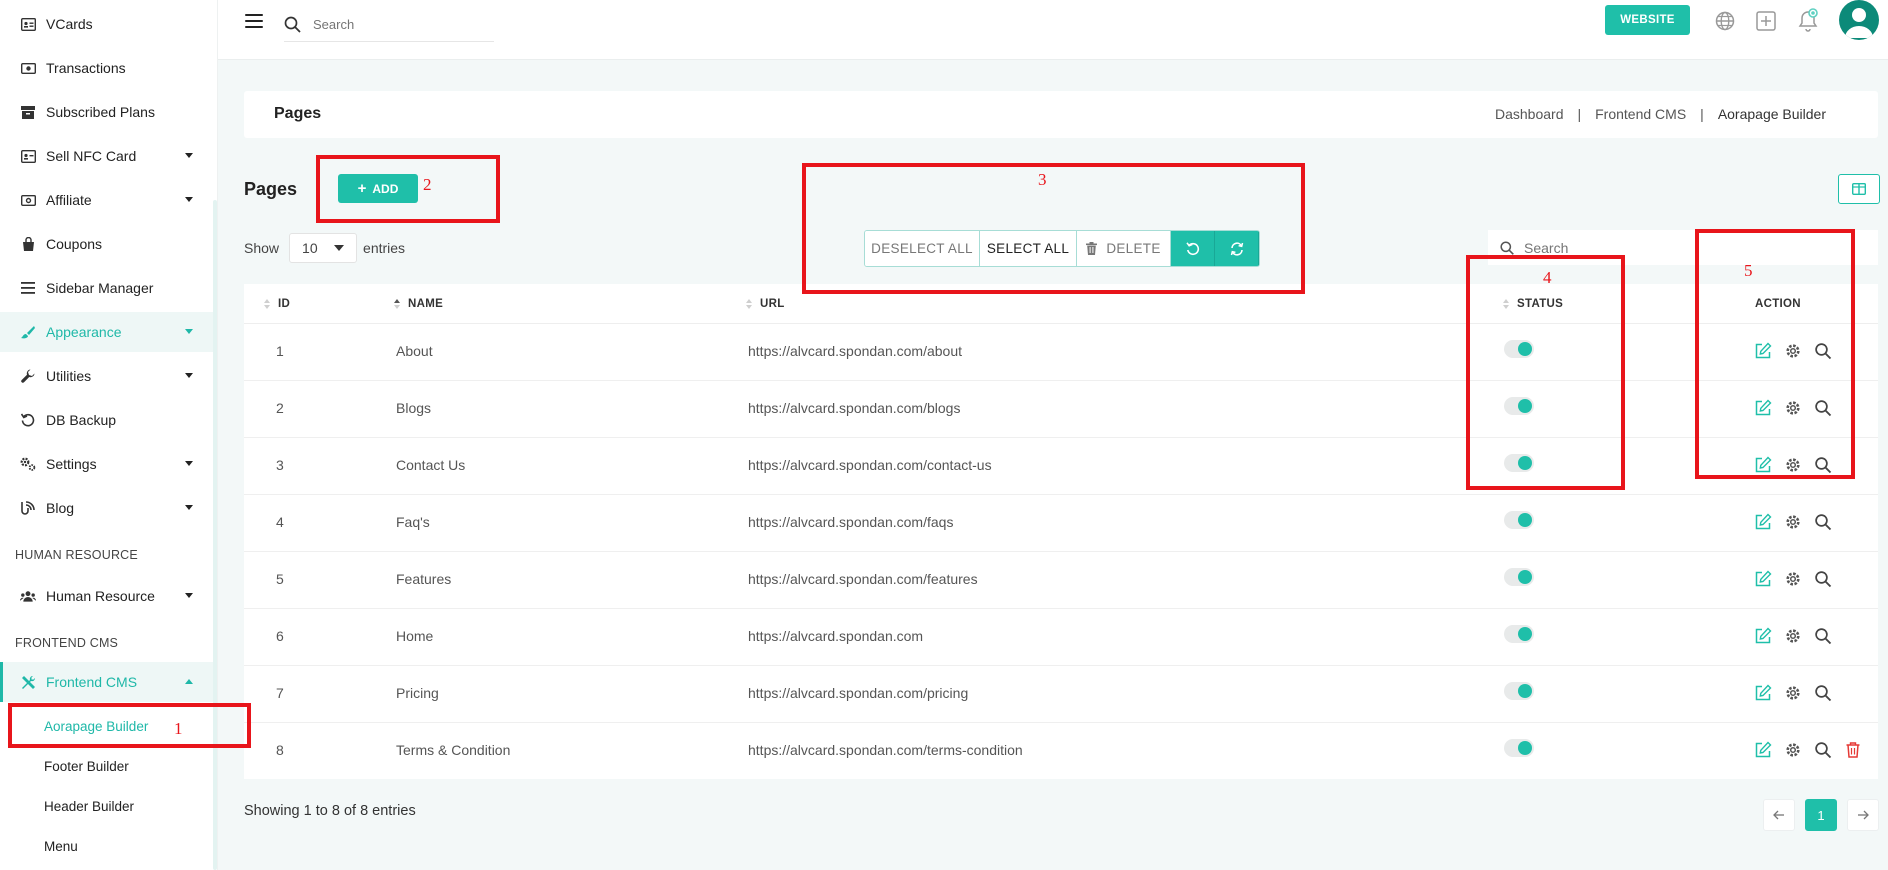  What do you see at coordinates (1193, 248) in the screenshot?
I see `reset-button` at bounding box center [1193, 248].